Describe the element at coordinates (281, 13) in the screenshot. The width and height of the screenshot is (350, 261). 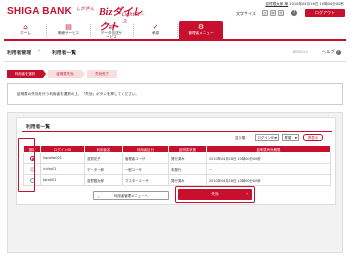
I see `text-size-large-button: 大` at that location.